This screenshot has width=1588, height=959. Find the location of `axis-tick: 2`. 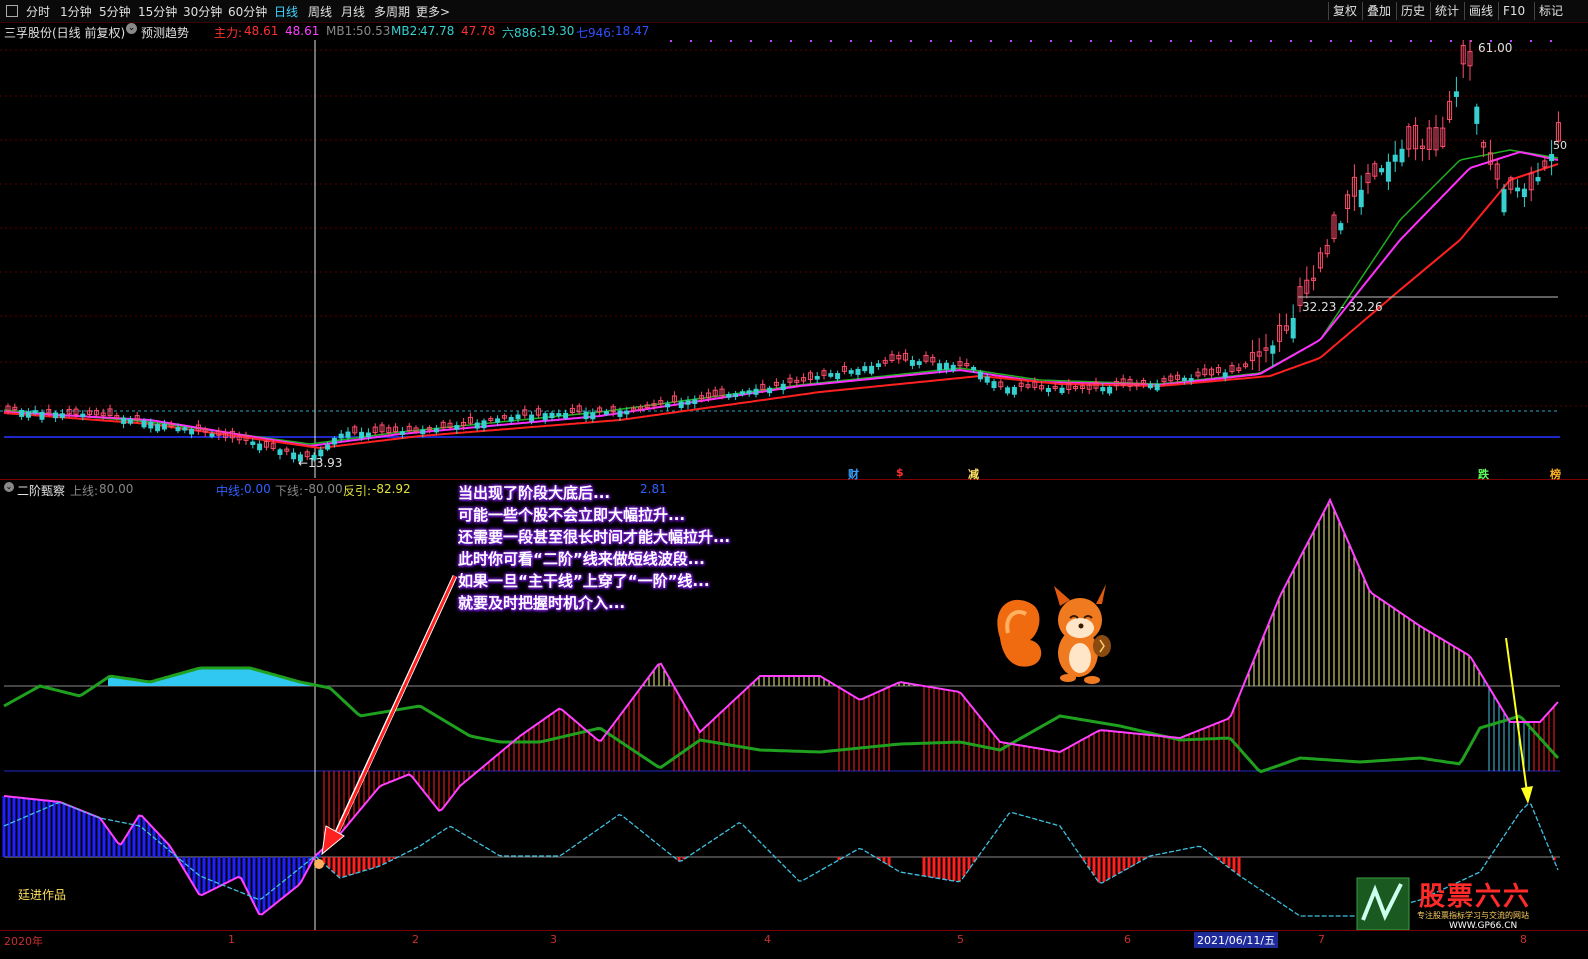

axis-tick: 2 is located at coordinates (415, 939).